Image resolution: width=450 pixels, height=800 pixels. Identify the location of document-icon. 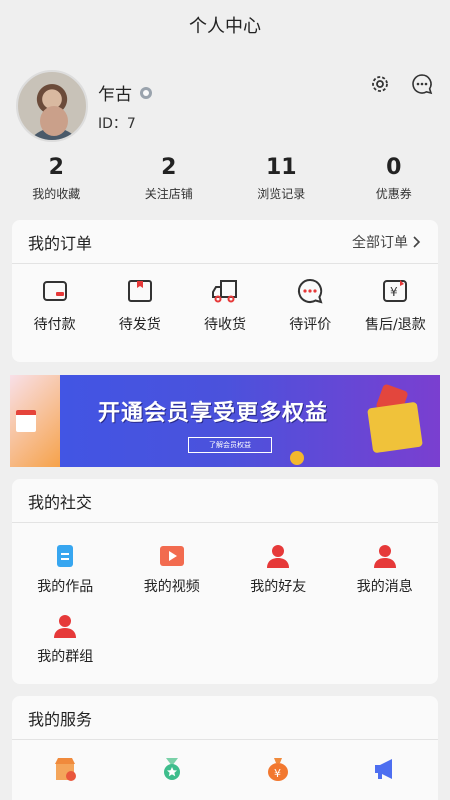
(65, 556).